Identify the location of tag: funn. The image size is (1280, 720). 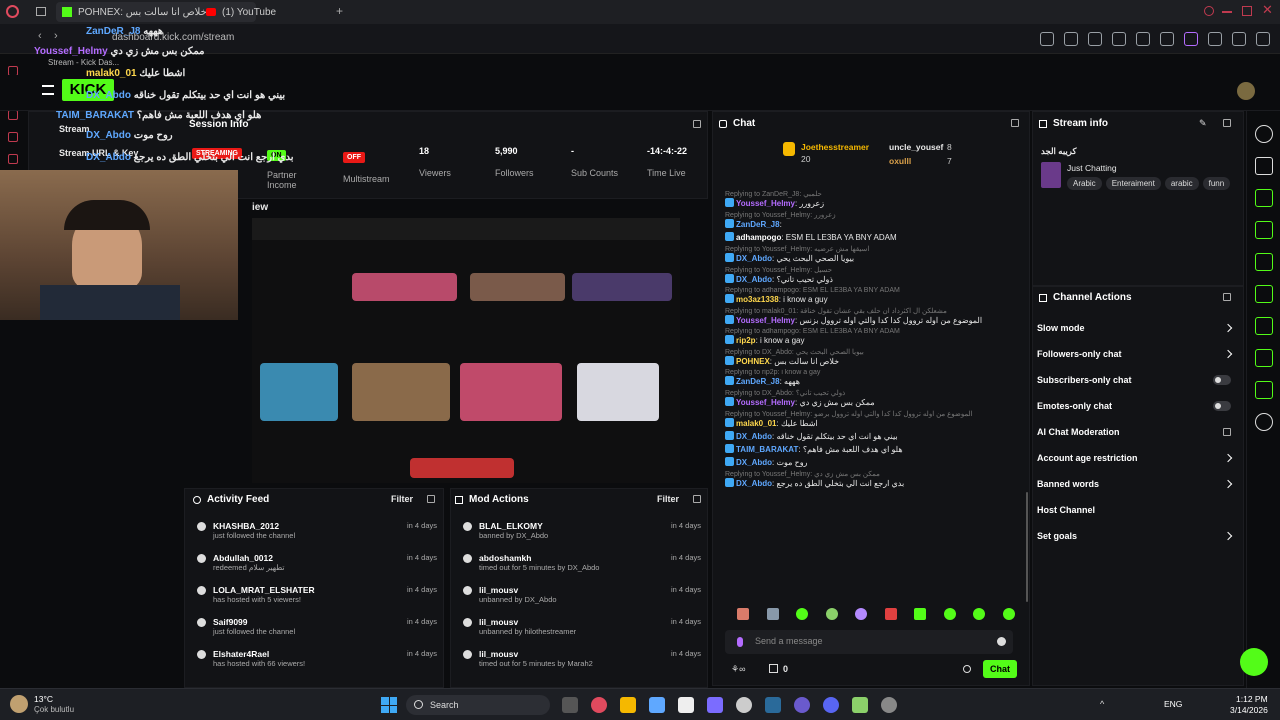
(1216, 183).